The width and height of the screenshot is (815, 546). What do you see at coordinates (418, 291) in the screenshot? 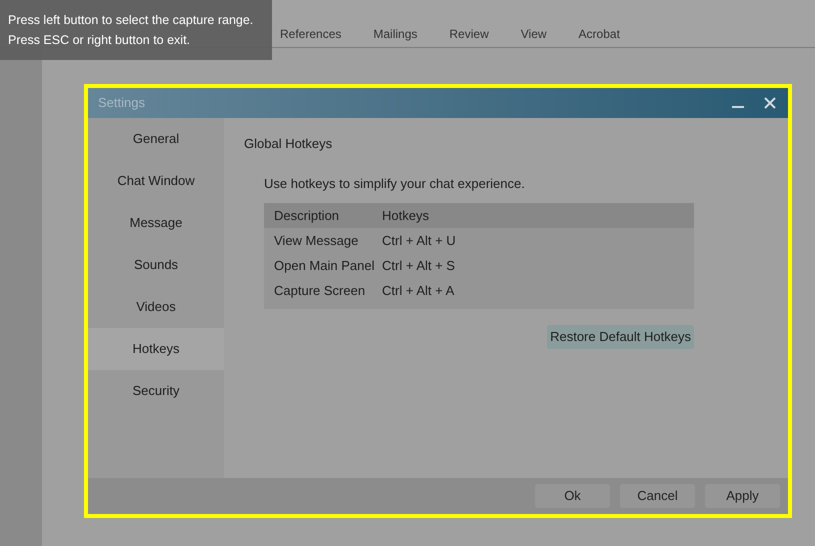
I see `table-cell-text: Ctrl + Alt + A` at bounding box center [418, 291].